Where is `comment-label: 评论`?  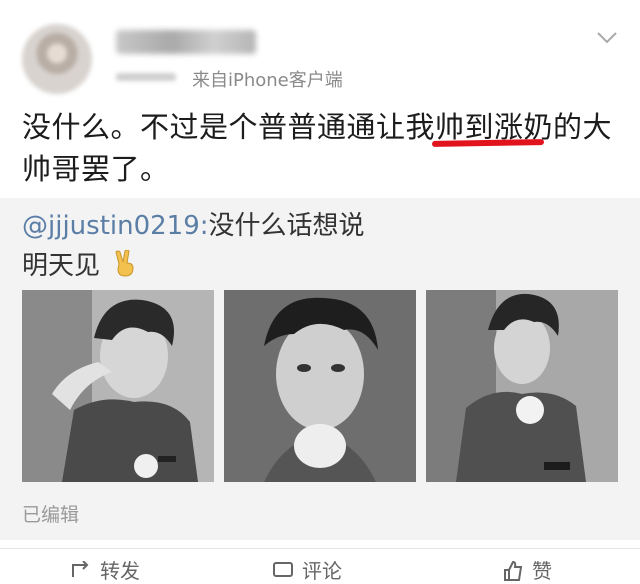
comment-label: 评论 is located at coordinates (322, 571).